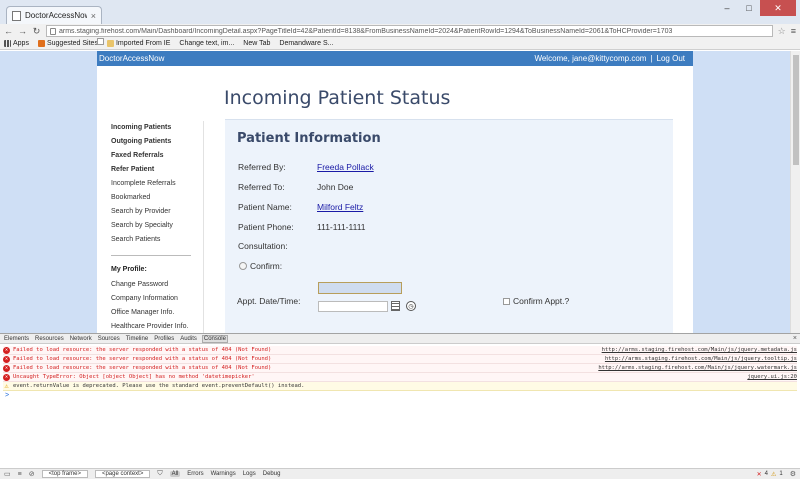  I want to click on confirm-radio, so click(243, 266).